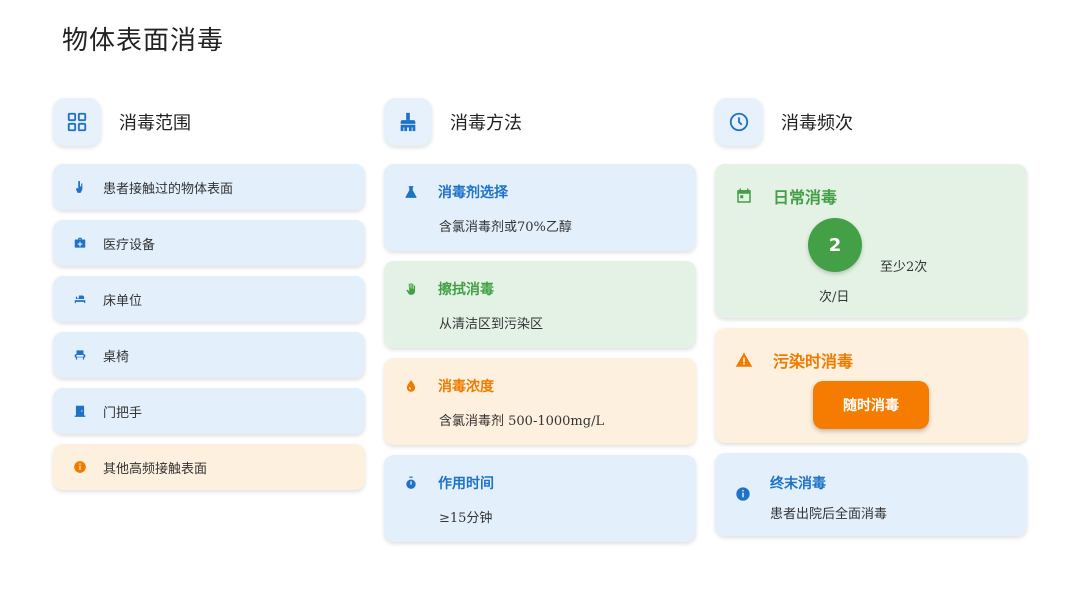 The height and width of the screenshot is (608, 1080). I want to click on contamination-disinfection-card: 污染时消毒 随时消毒, so click(871, 385).